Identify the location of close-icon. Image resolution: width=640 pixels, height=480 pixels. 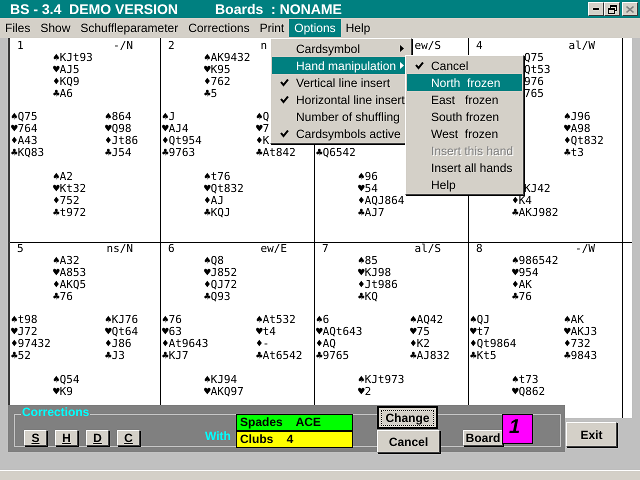
(630, 9).